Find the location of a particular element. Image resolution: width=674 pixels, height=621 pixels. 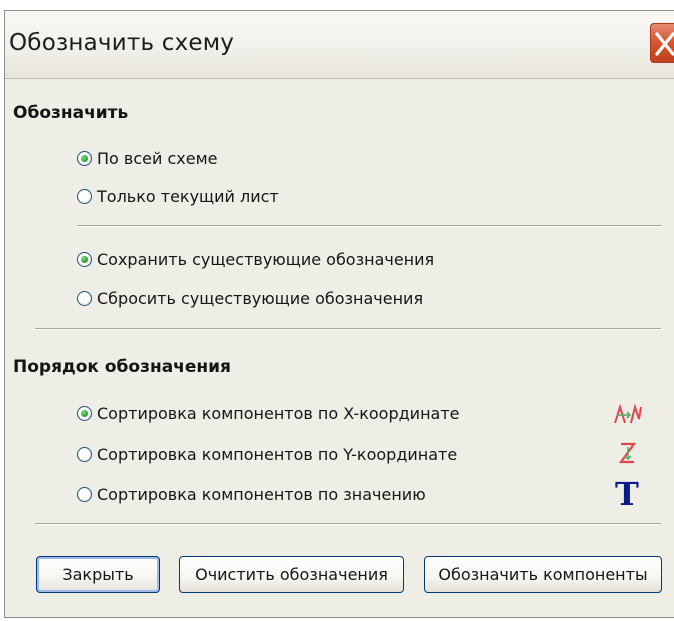

radio-label: Сортировка компонентов по значению is located at coordinates (261, 494).